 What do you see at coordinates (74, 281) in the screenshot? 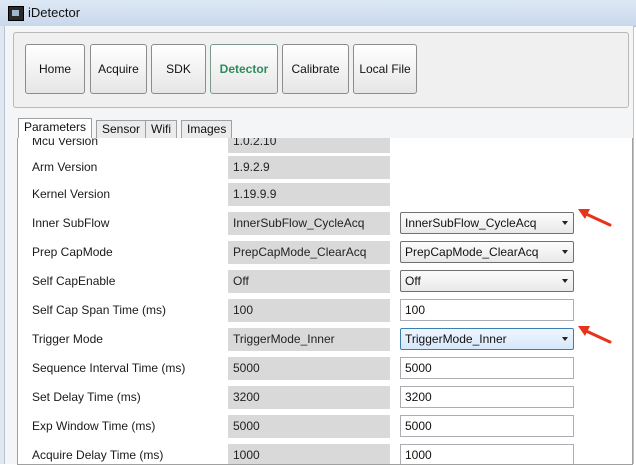
I see `param-label-self-capenable: Self CapEnable` at bounding box center [74, 281].